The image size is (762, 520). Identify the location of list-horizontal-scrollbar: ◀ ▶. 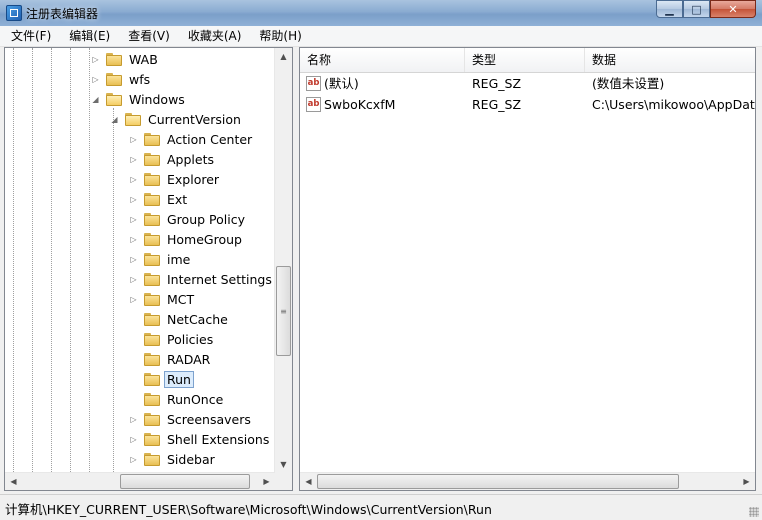
(527, 481).